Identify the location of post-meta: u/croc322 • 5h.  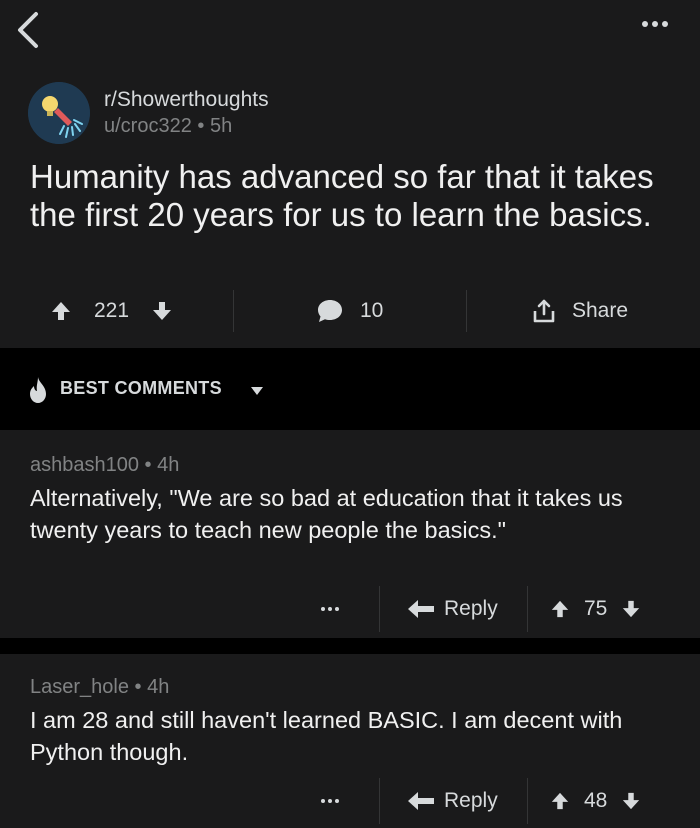
(168, 126).